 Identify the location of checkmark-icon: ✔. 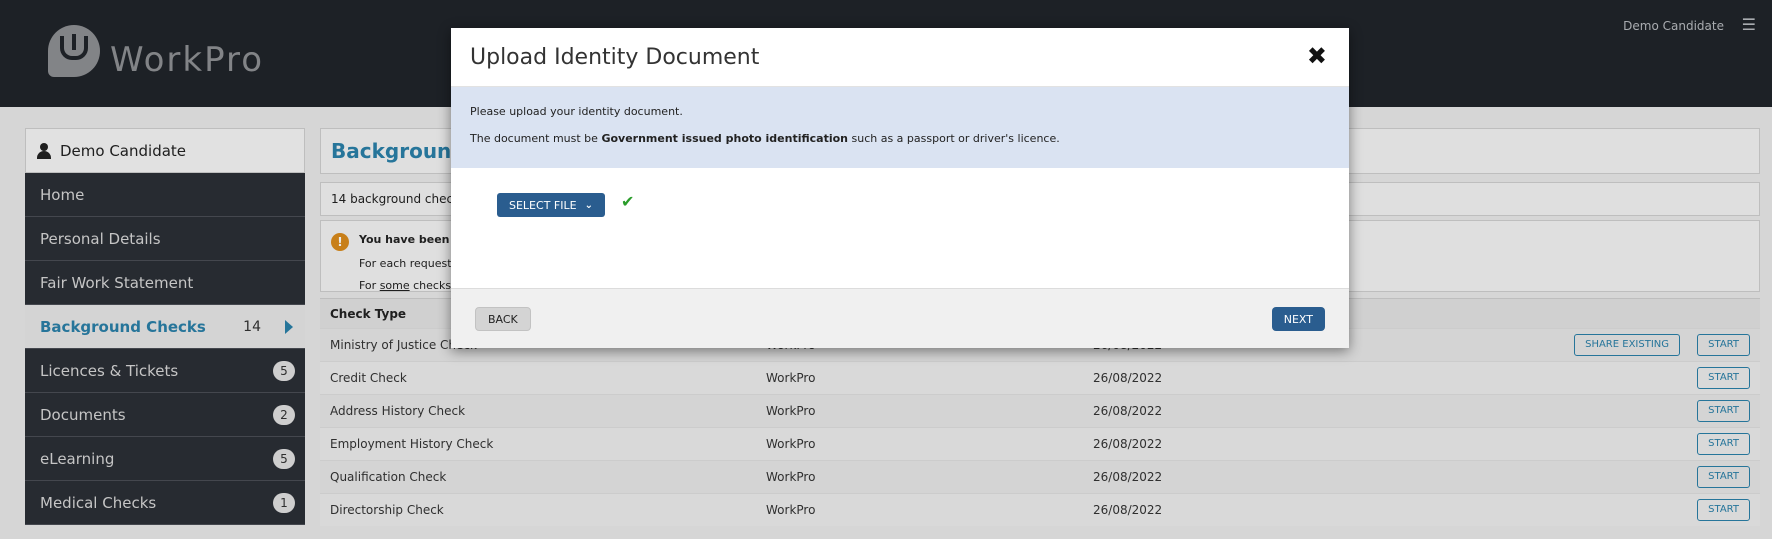
(628, 201).